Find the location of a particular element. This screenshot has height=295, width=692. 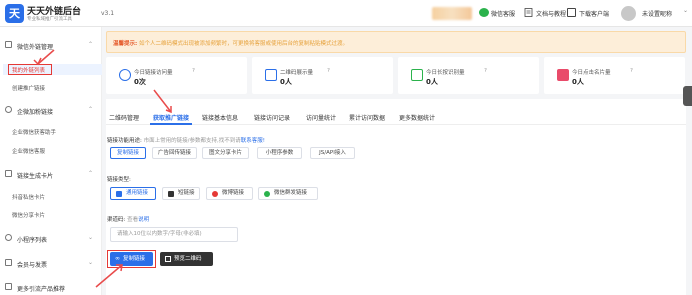

arrow-to-sidebar is located at coordinates (46, 57).